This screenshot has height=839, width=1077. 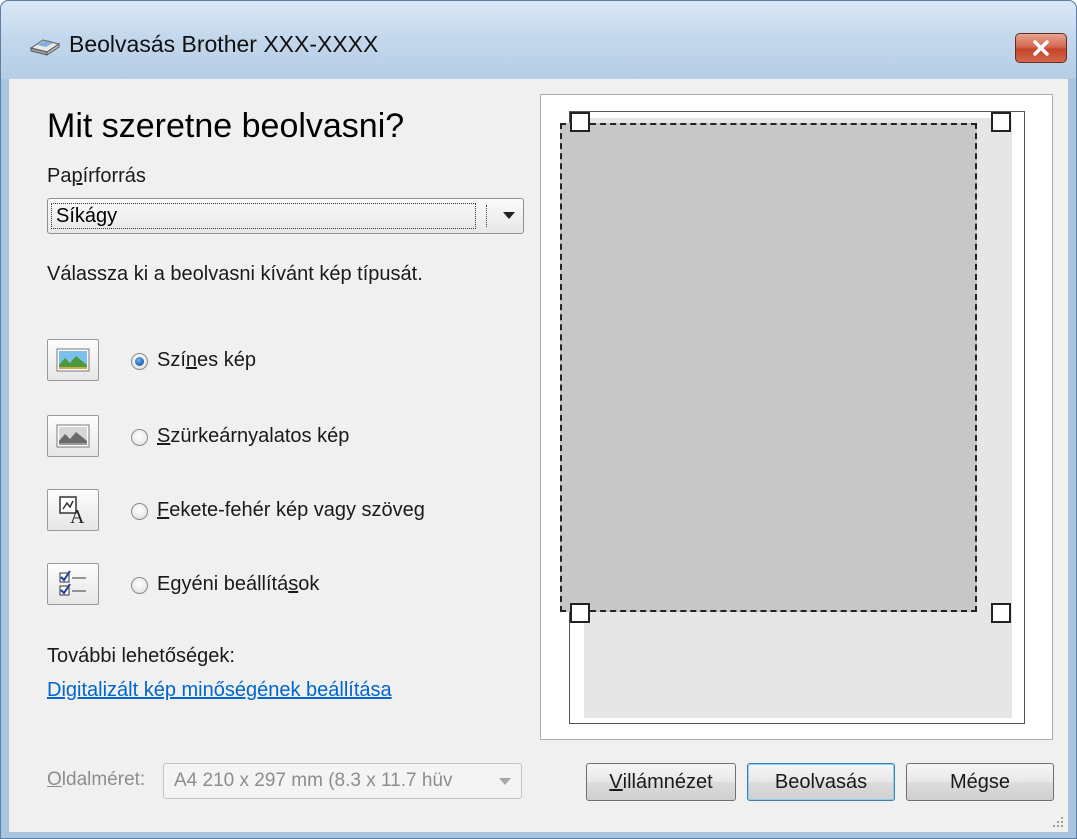 I want to click on grayscale-photo-icon, so click(x=73, y=436).